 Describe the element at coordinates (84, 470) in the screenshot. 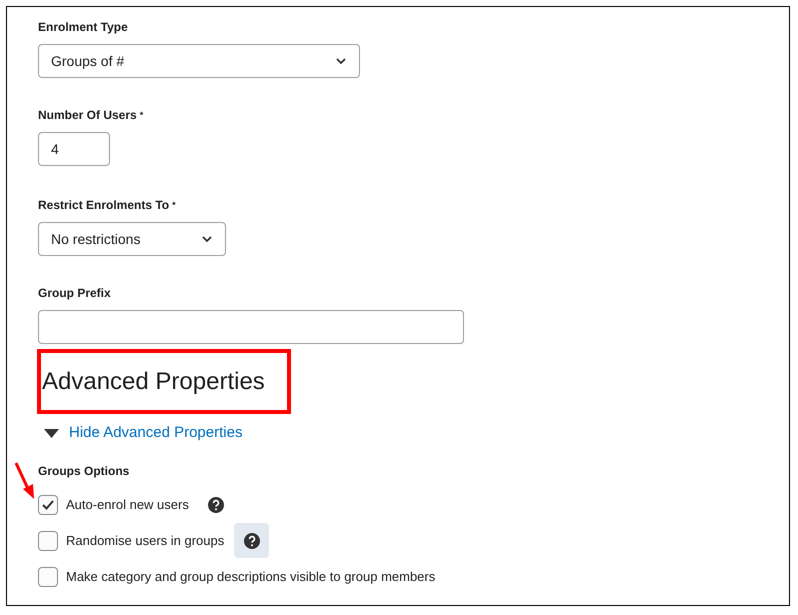

I see `group-label: Groups Options` at that location.